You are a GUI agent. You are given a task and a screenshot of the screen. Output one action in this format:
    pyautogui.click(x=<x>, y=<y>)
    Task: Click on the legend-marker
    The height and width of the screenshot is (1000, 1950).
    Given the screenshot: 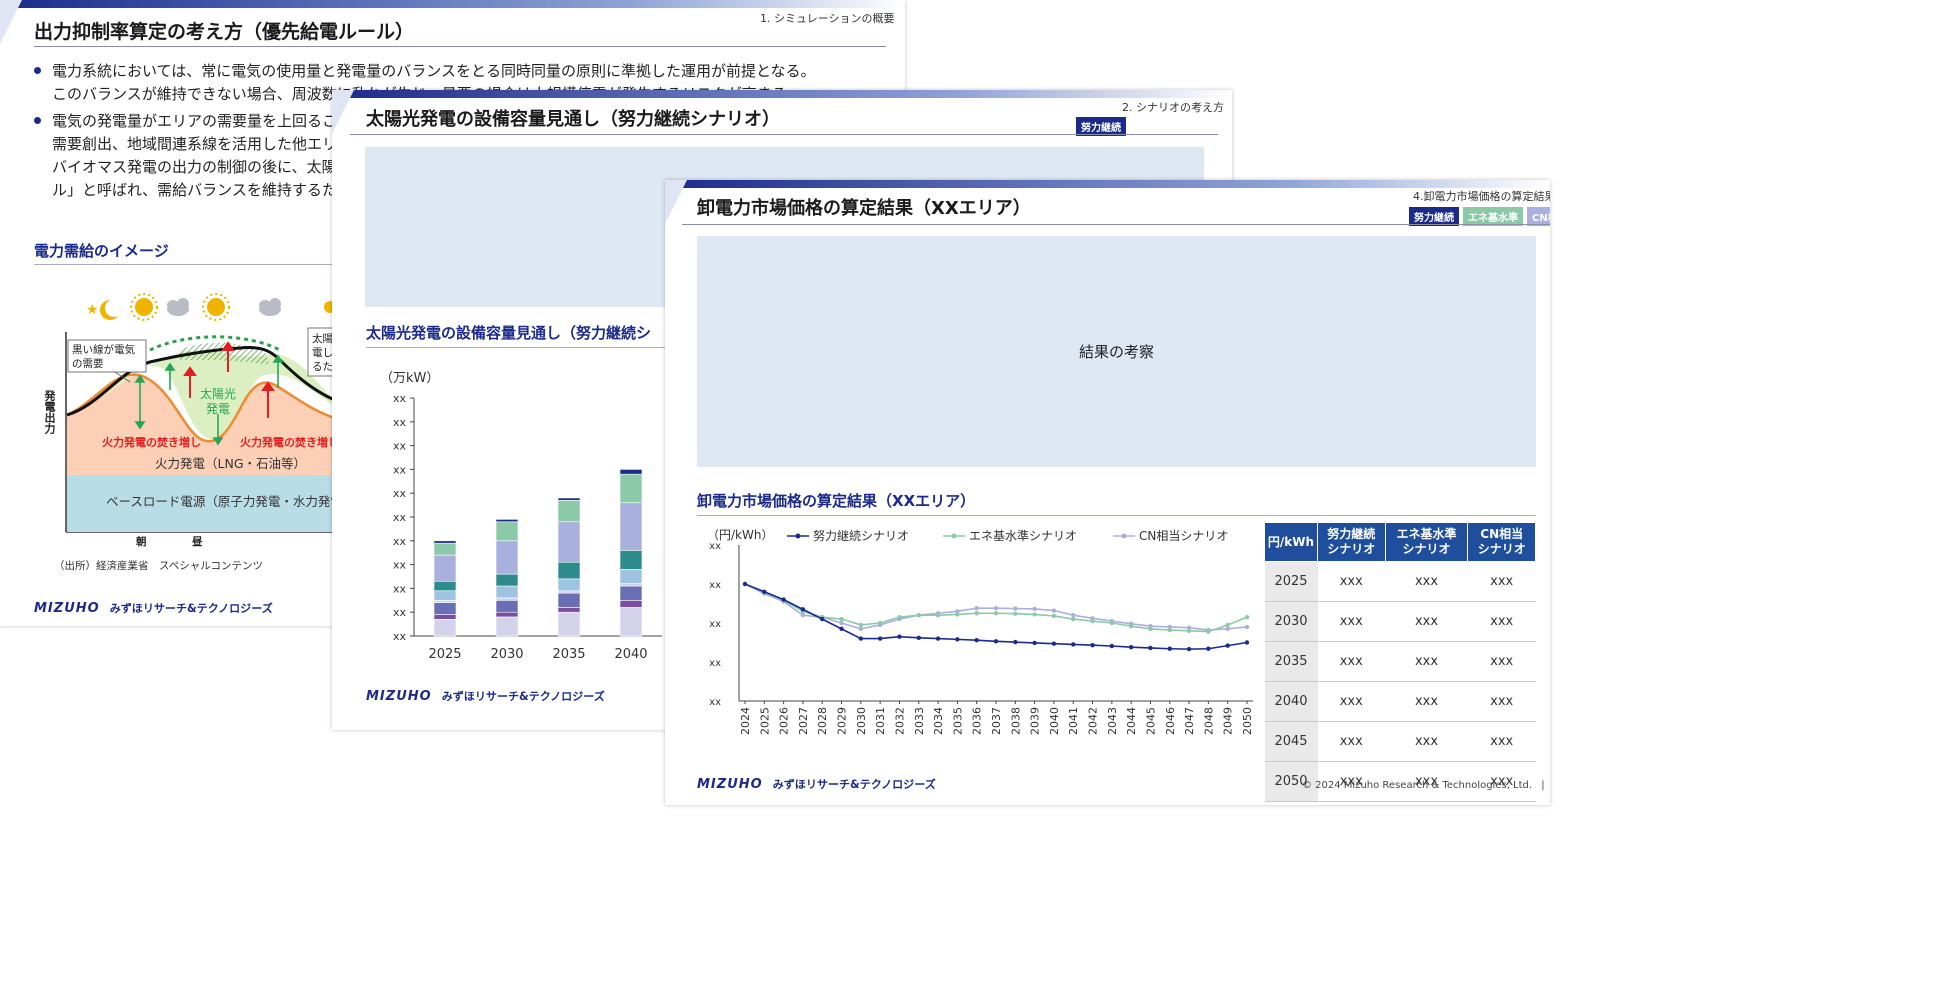 What is the action you would take?
    pyautogui.click(x=798, y=536)
    